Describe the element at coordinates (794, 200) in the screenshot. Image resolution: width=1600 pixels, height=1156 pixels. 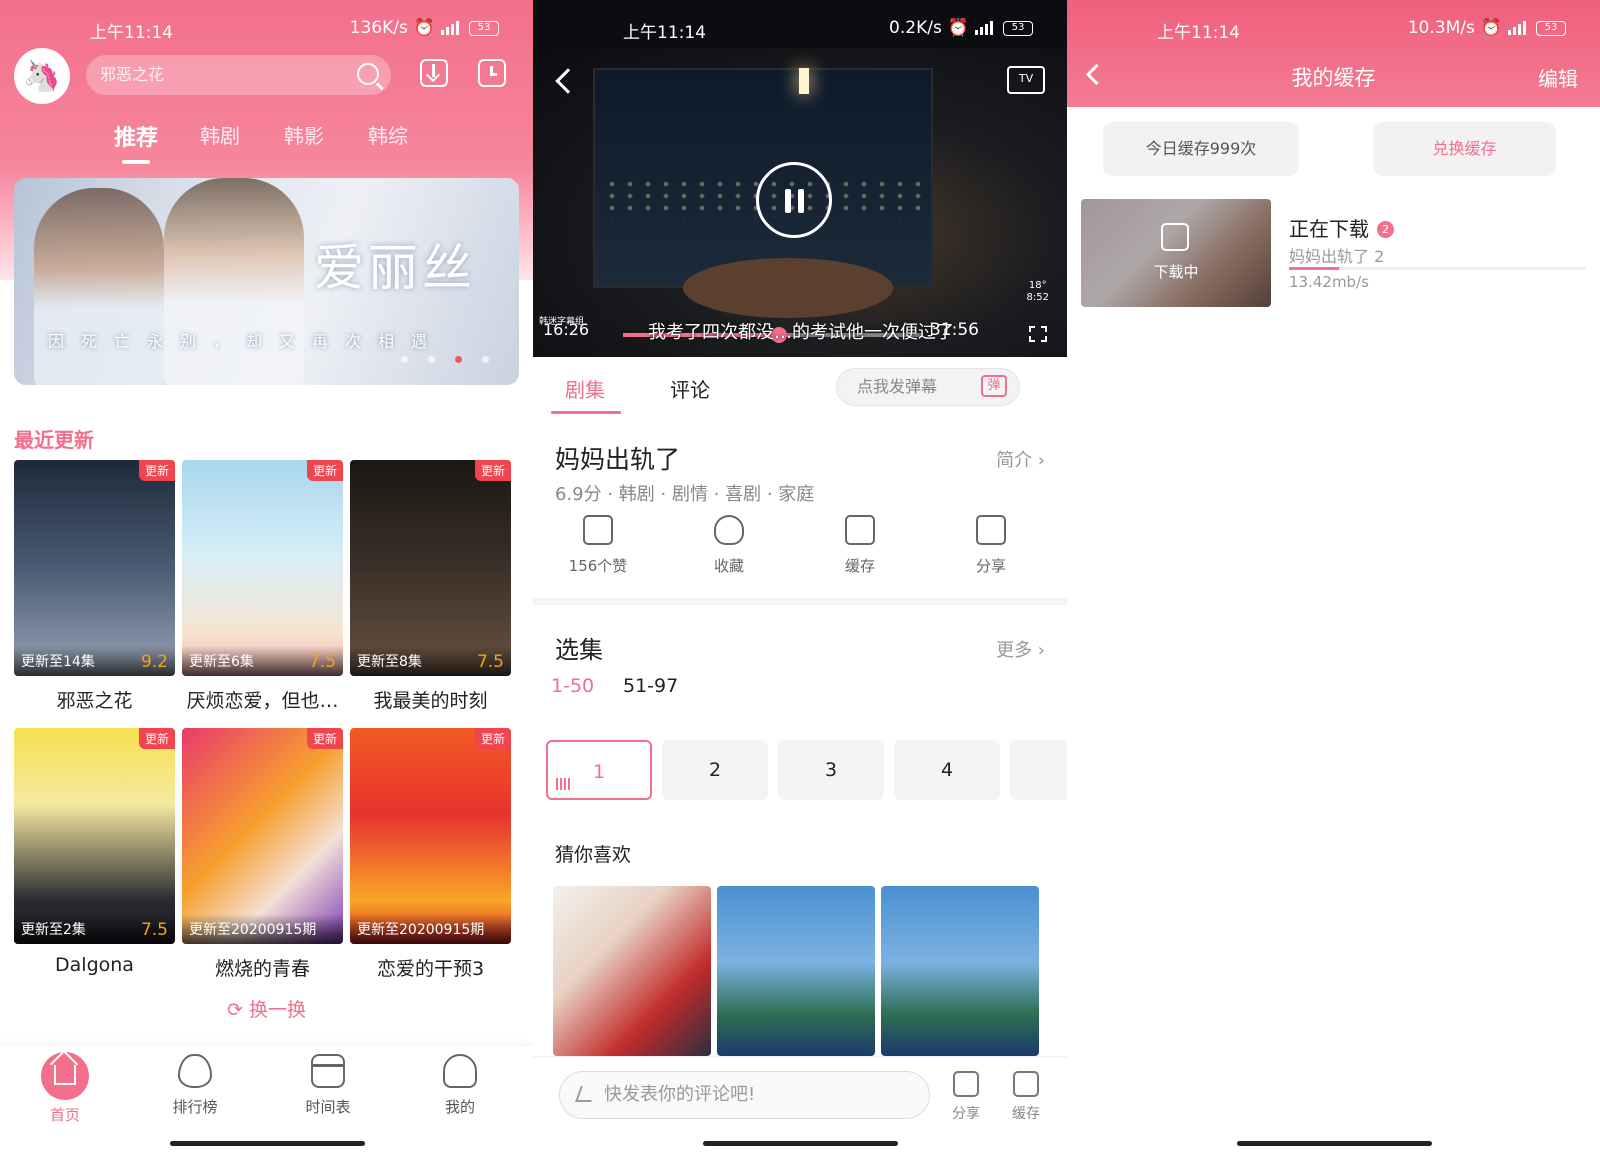
I see `pause-button` at that location.